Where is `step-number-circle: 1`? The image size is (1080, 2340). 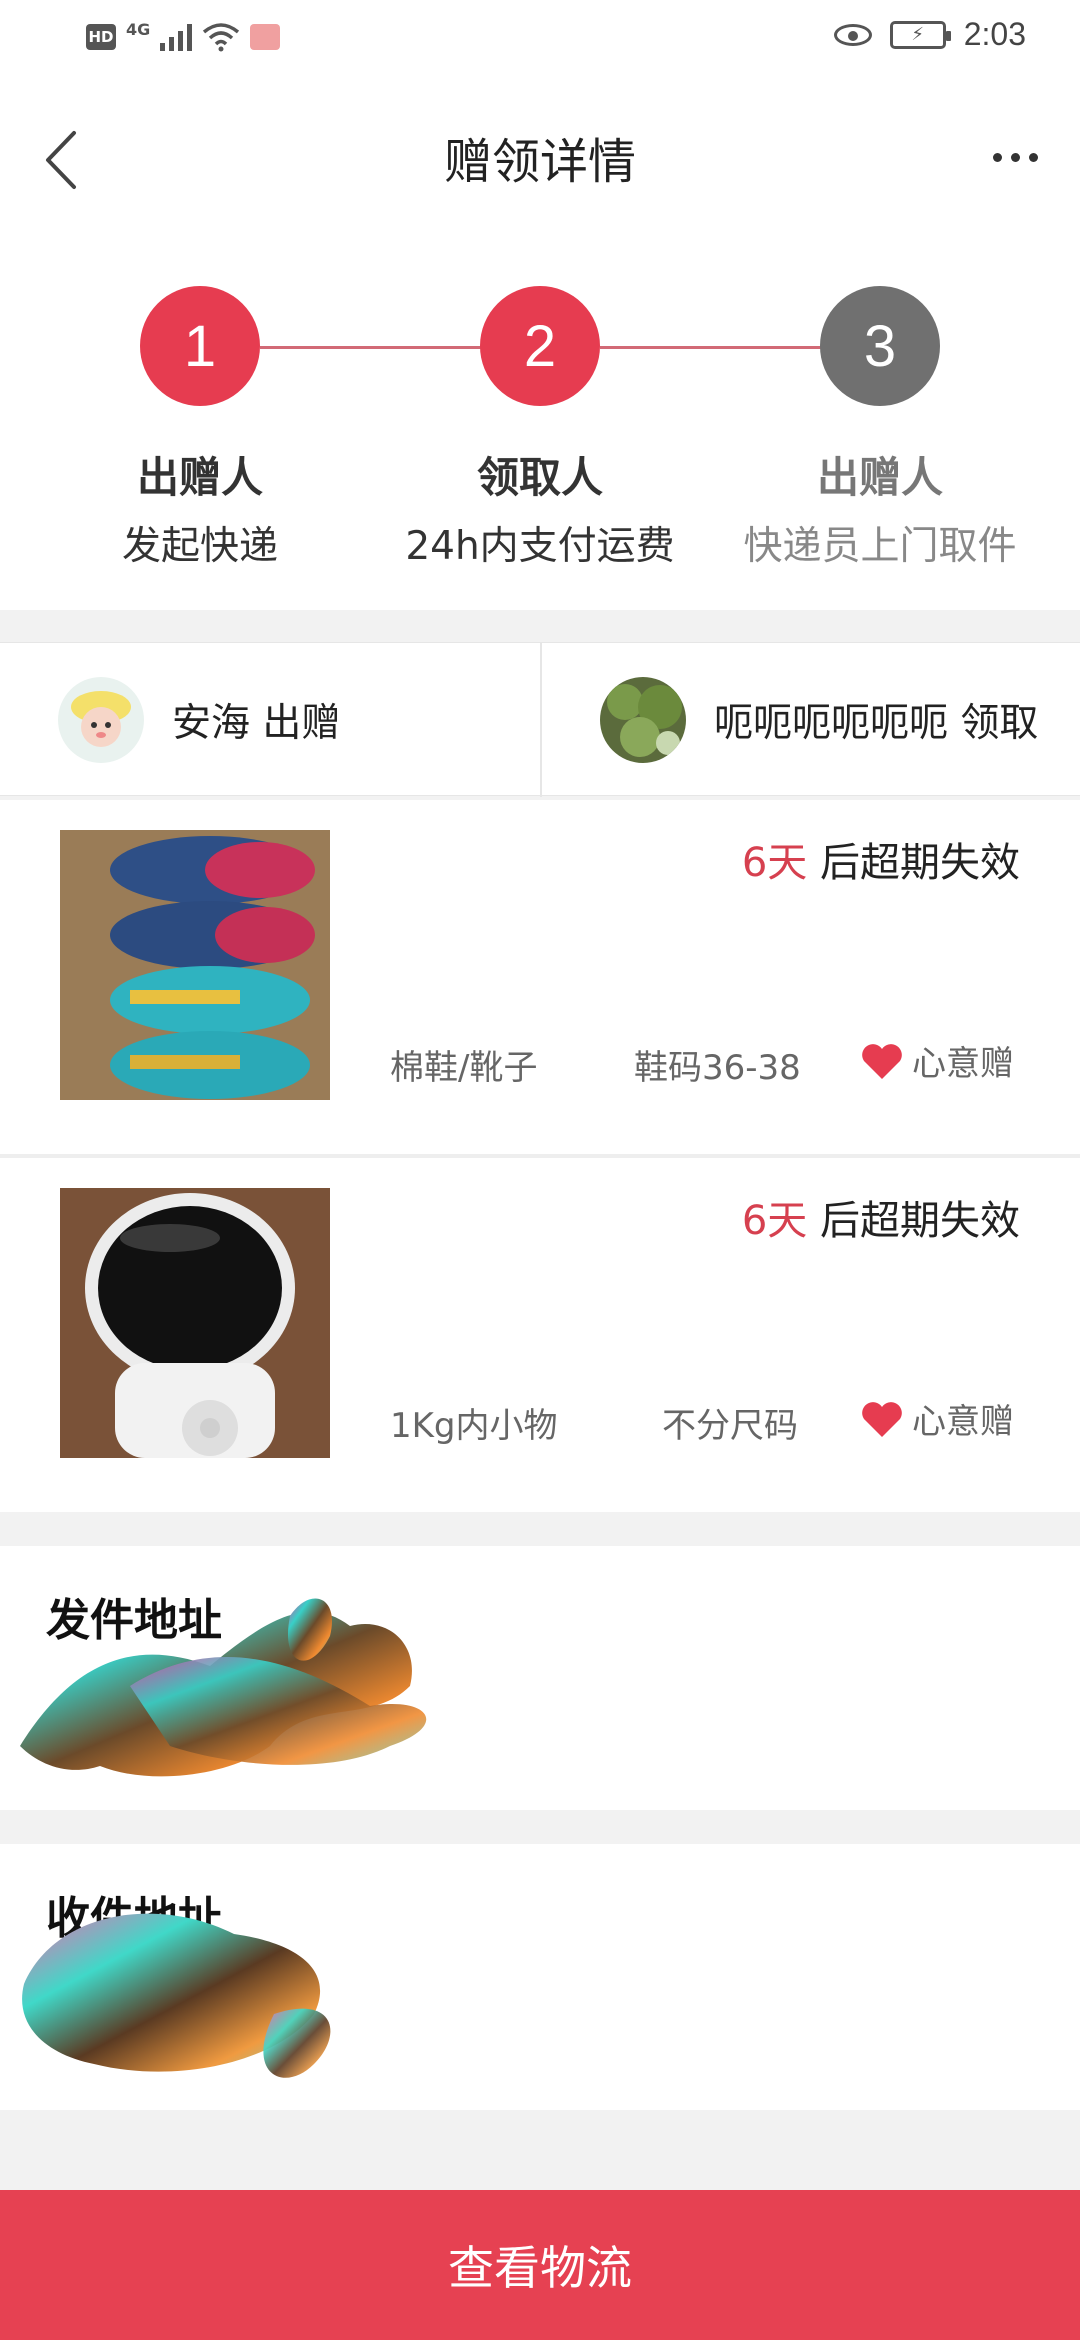 step-number-circle: 1 is located at coordinates (200, 346).